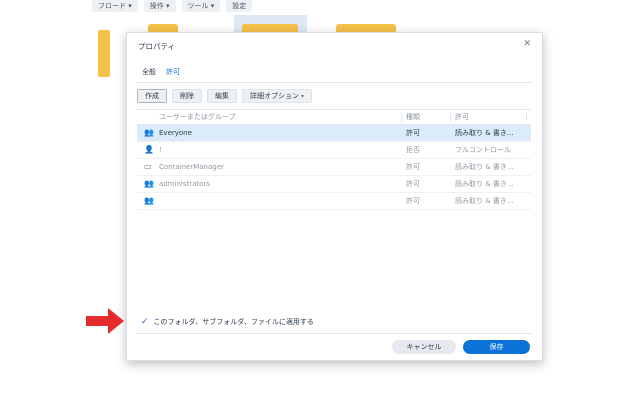  I want to click on edit-button: 編集, so click(222, 96).